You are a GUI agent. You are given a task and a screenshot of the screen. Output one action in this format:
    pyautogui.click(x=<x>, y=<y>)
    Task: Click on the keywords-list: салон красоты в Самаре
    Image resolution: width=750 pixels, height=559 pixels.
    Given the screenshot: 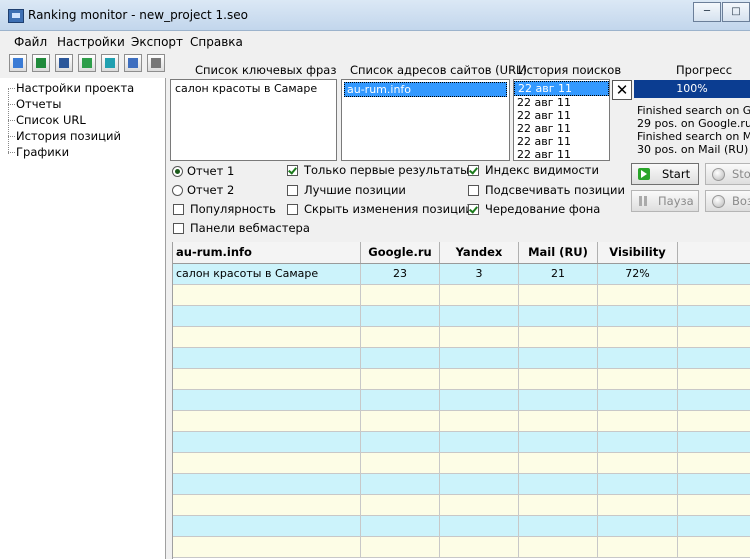 What is the action you would take?
    pyautogui.click(x=253, y=120)
    